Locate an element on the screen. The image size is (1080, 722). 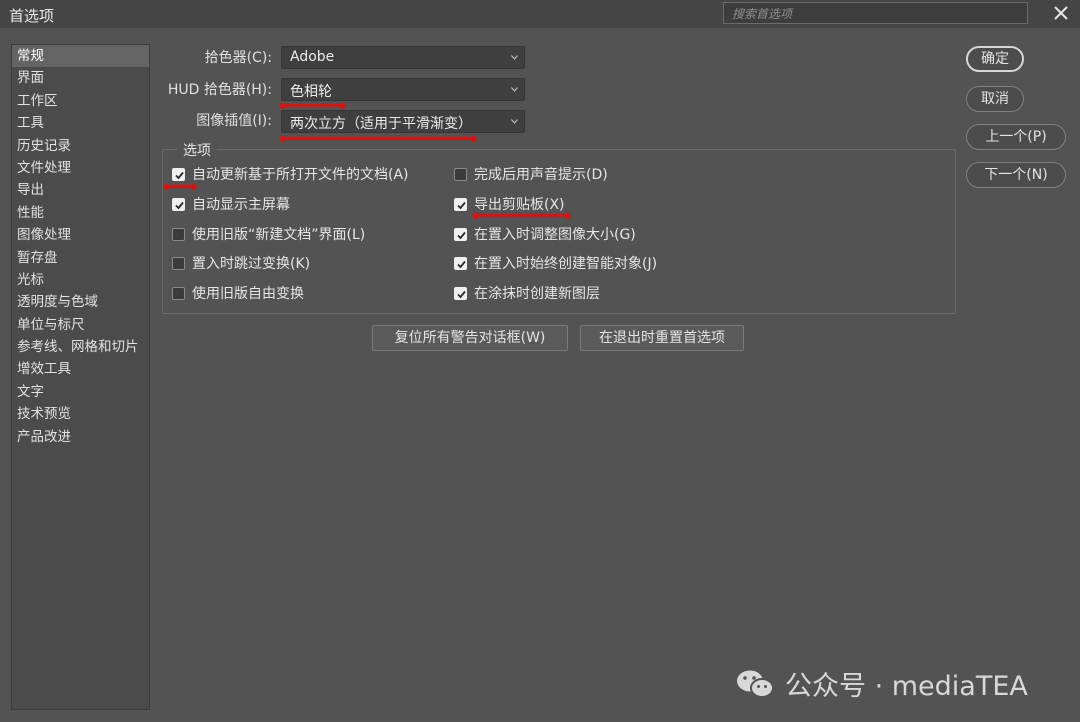
sidebar-item-image-processing: 图像处理 is located at coordinates (80, 235).